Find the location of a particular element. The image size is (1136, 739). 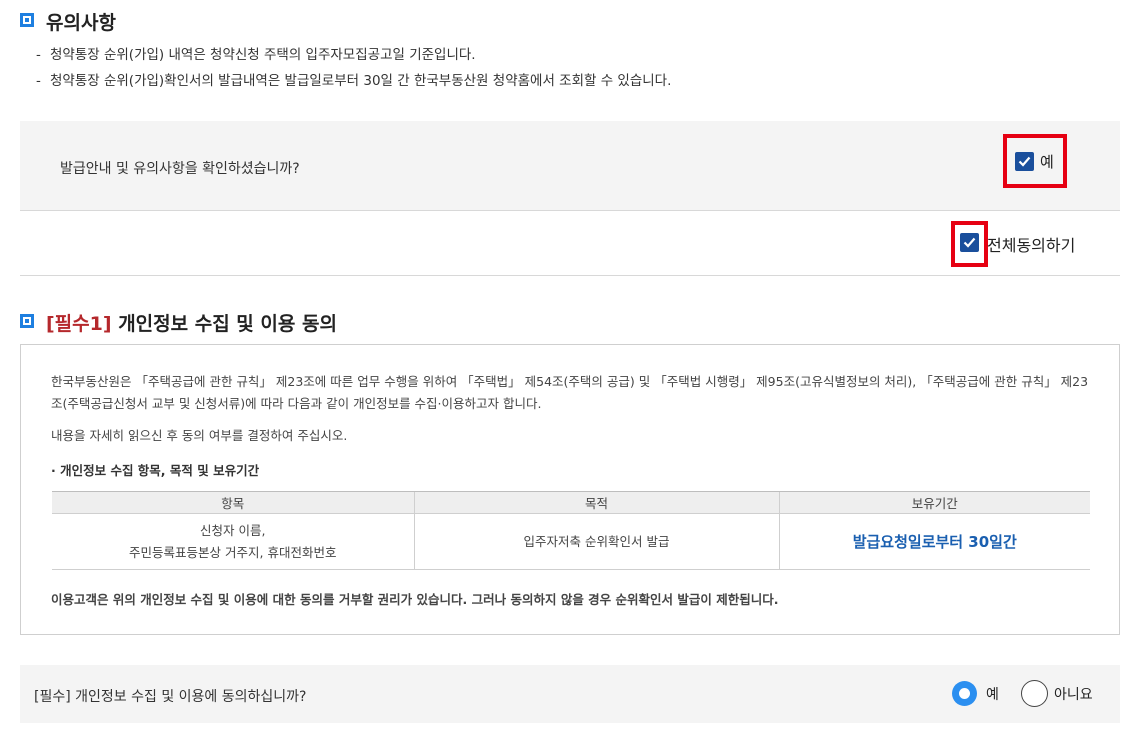

confirm-yes-label: 예 is located at coordinates (1047, 161).